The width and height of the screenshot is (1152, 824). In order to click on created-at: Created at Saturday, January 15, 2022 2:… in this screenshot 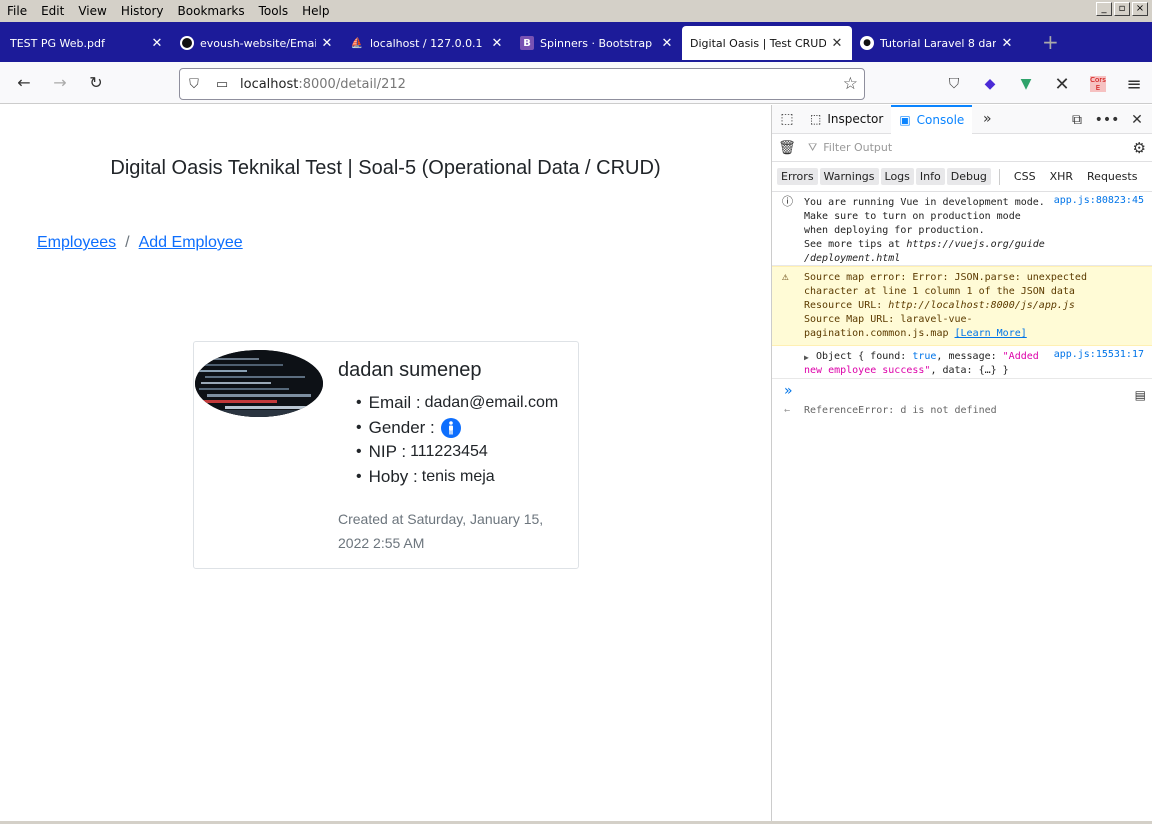, I will do `click(441, 531)`.